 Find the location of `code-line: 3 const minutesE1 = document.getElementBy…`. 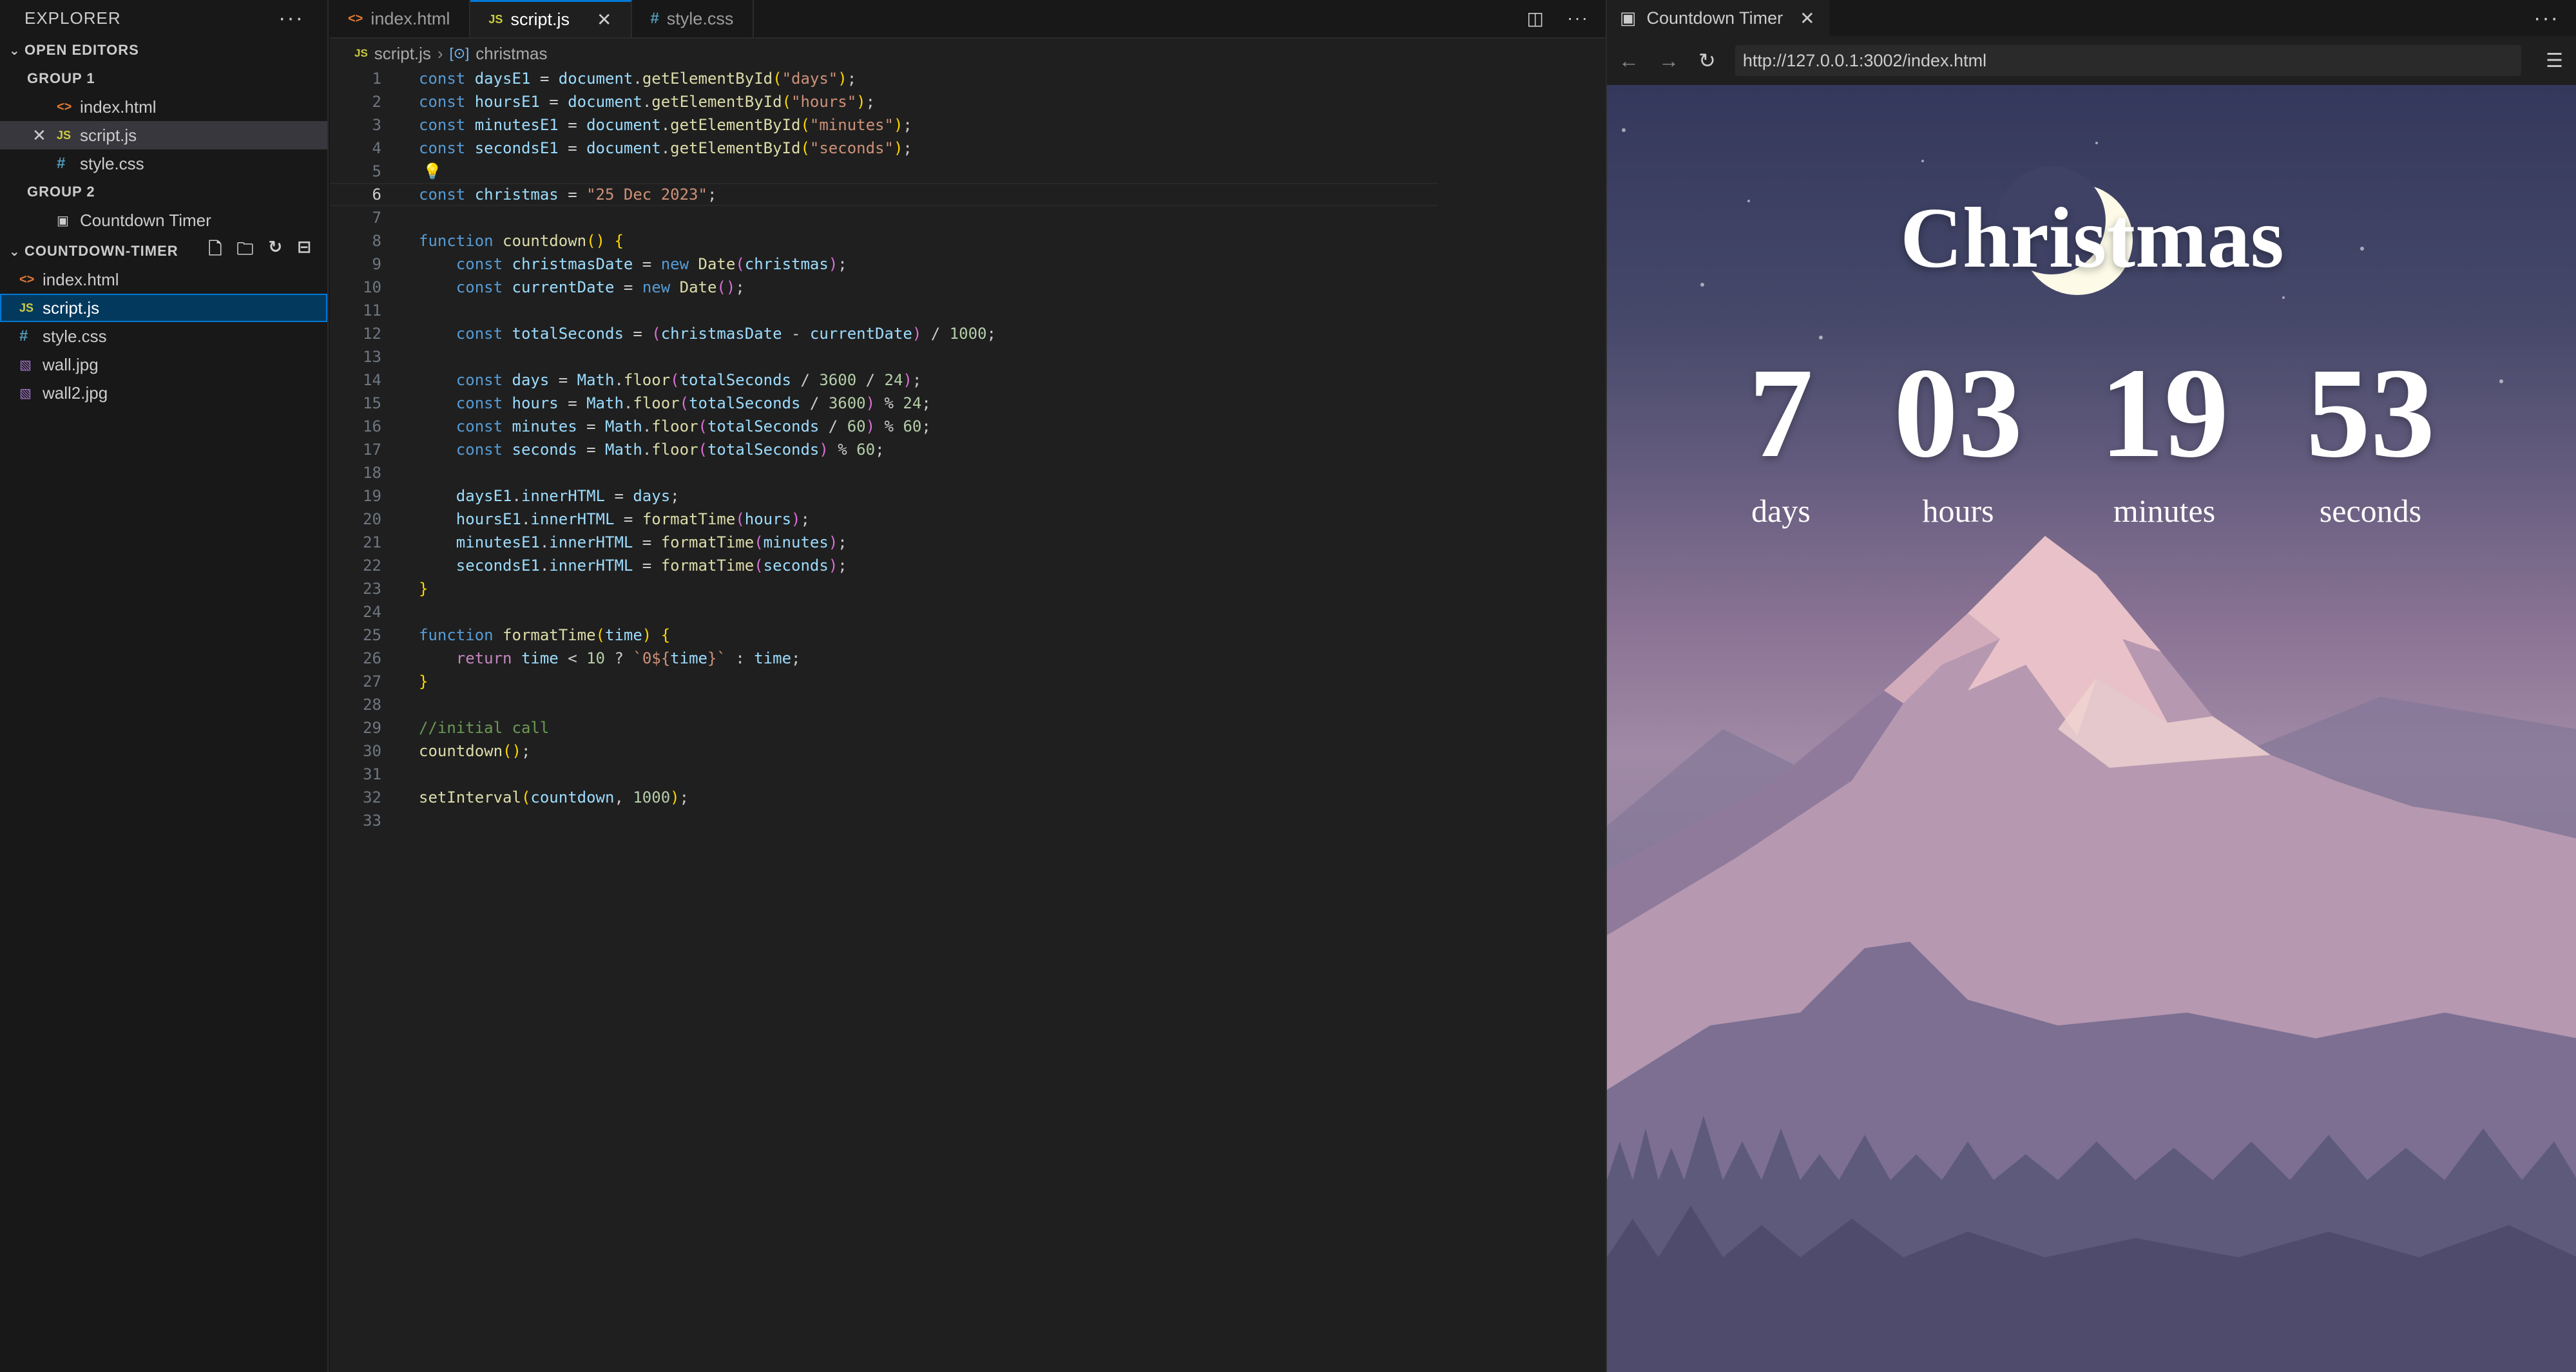

code-line: 3 const minutesE1 = document.getElementBy… is located at coordinates (884, 125).